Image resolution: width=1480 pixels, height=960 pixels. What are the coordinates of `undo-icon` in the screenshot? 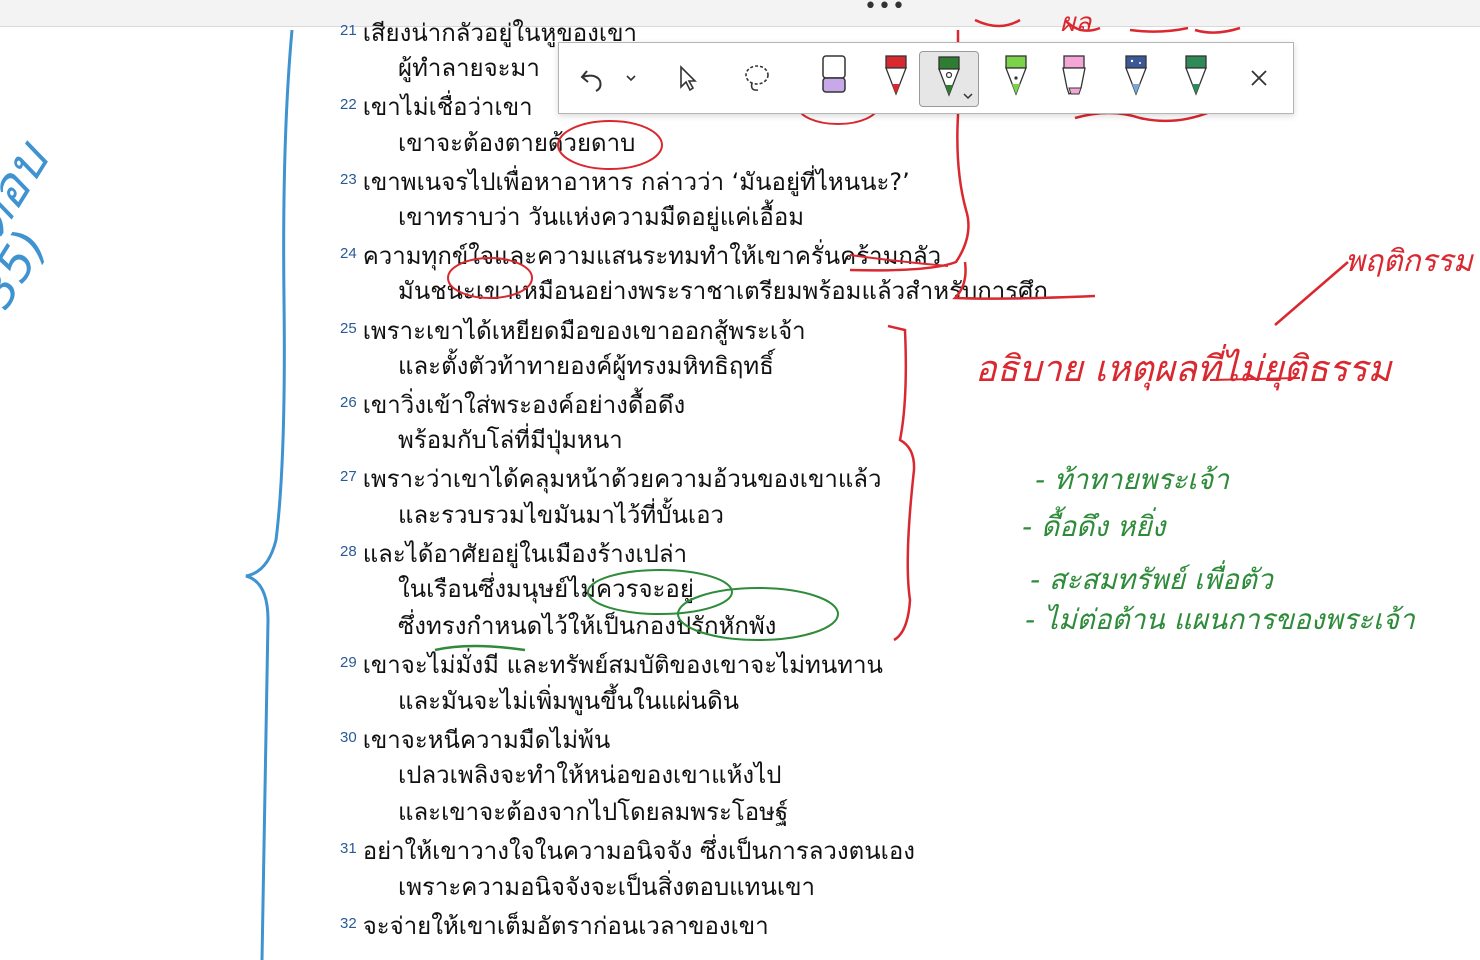 It's located at (591, 81).